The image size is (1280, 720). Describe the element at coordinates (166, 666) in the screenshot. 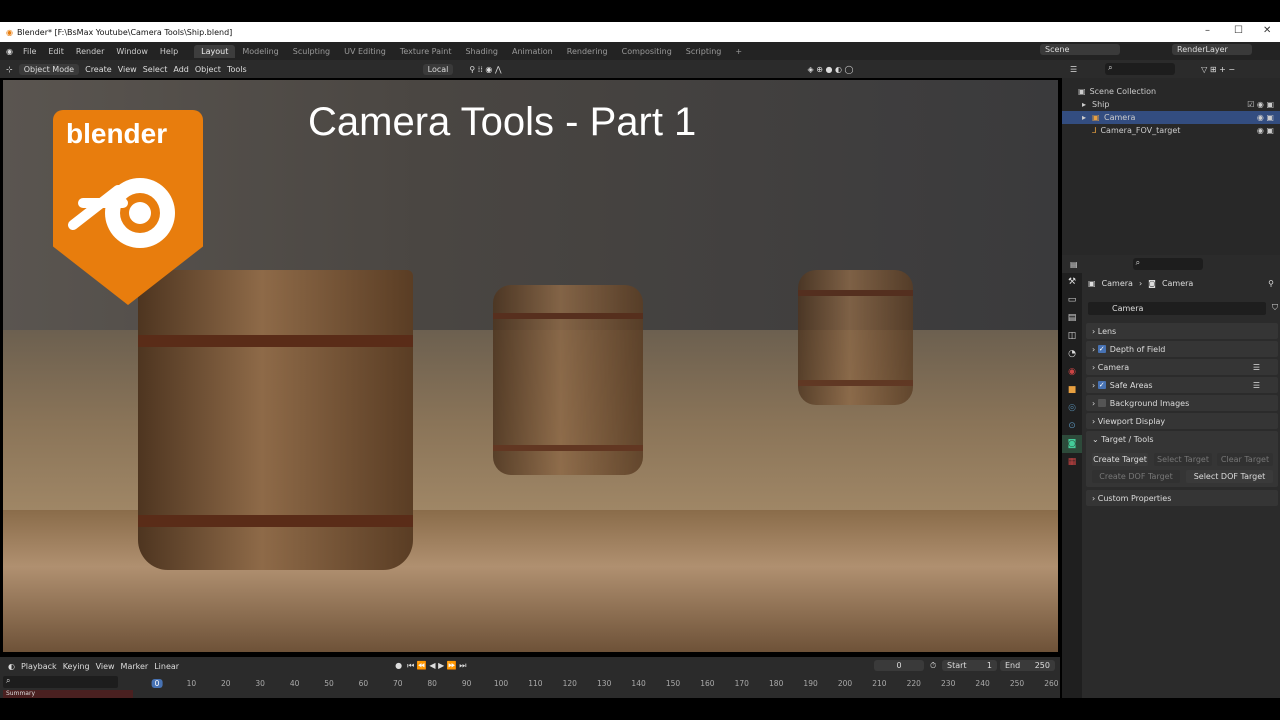

I see `interpolation-selector: Linear` at that location.